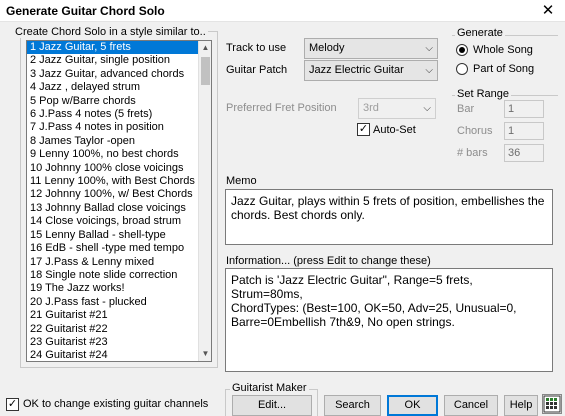 The image size is (565, 416). Describe the element at coordinates (113, 60) in the screenshot. I see `style-list-item: 2 Jazz Guitar, single position` at that location.